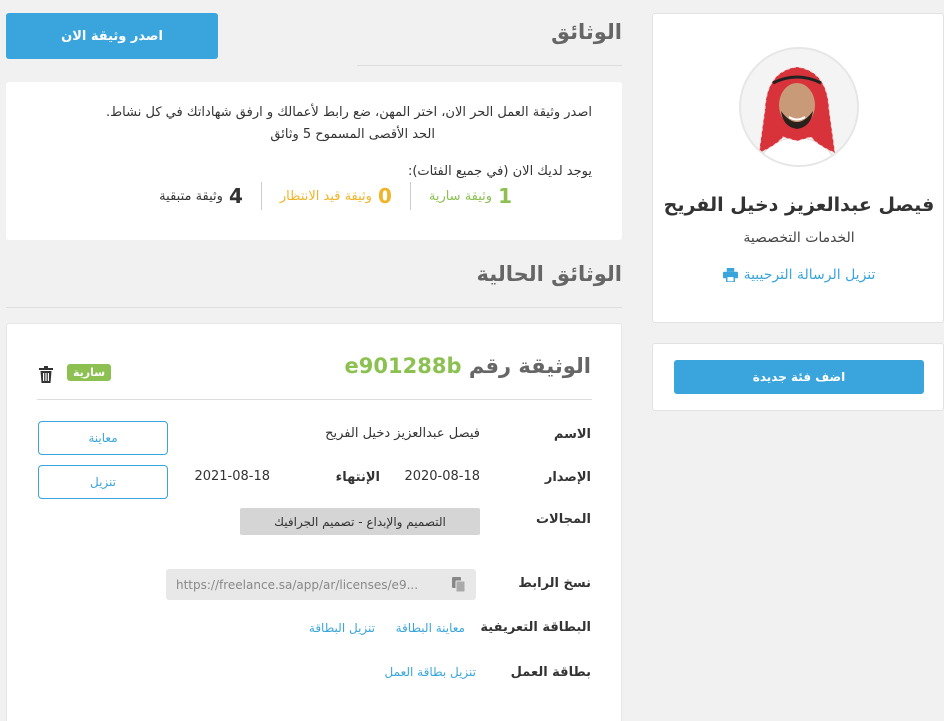 The height and width of the screenshot is (721, 944). What do you see at coordinates (46, 374) in the screenshot?
I see `trash-icon` at bounding box center [46, 374].